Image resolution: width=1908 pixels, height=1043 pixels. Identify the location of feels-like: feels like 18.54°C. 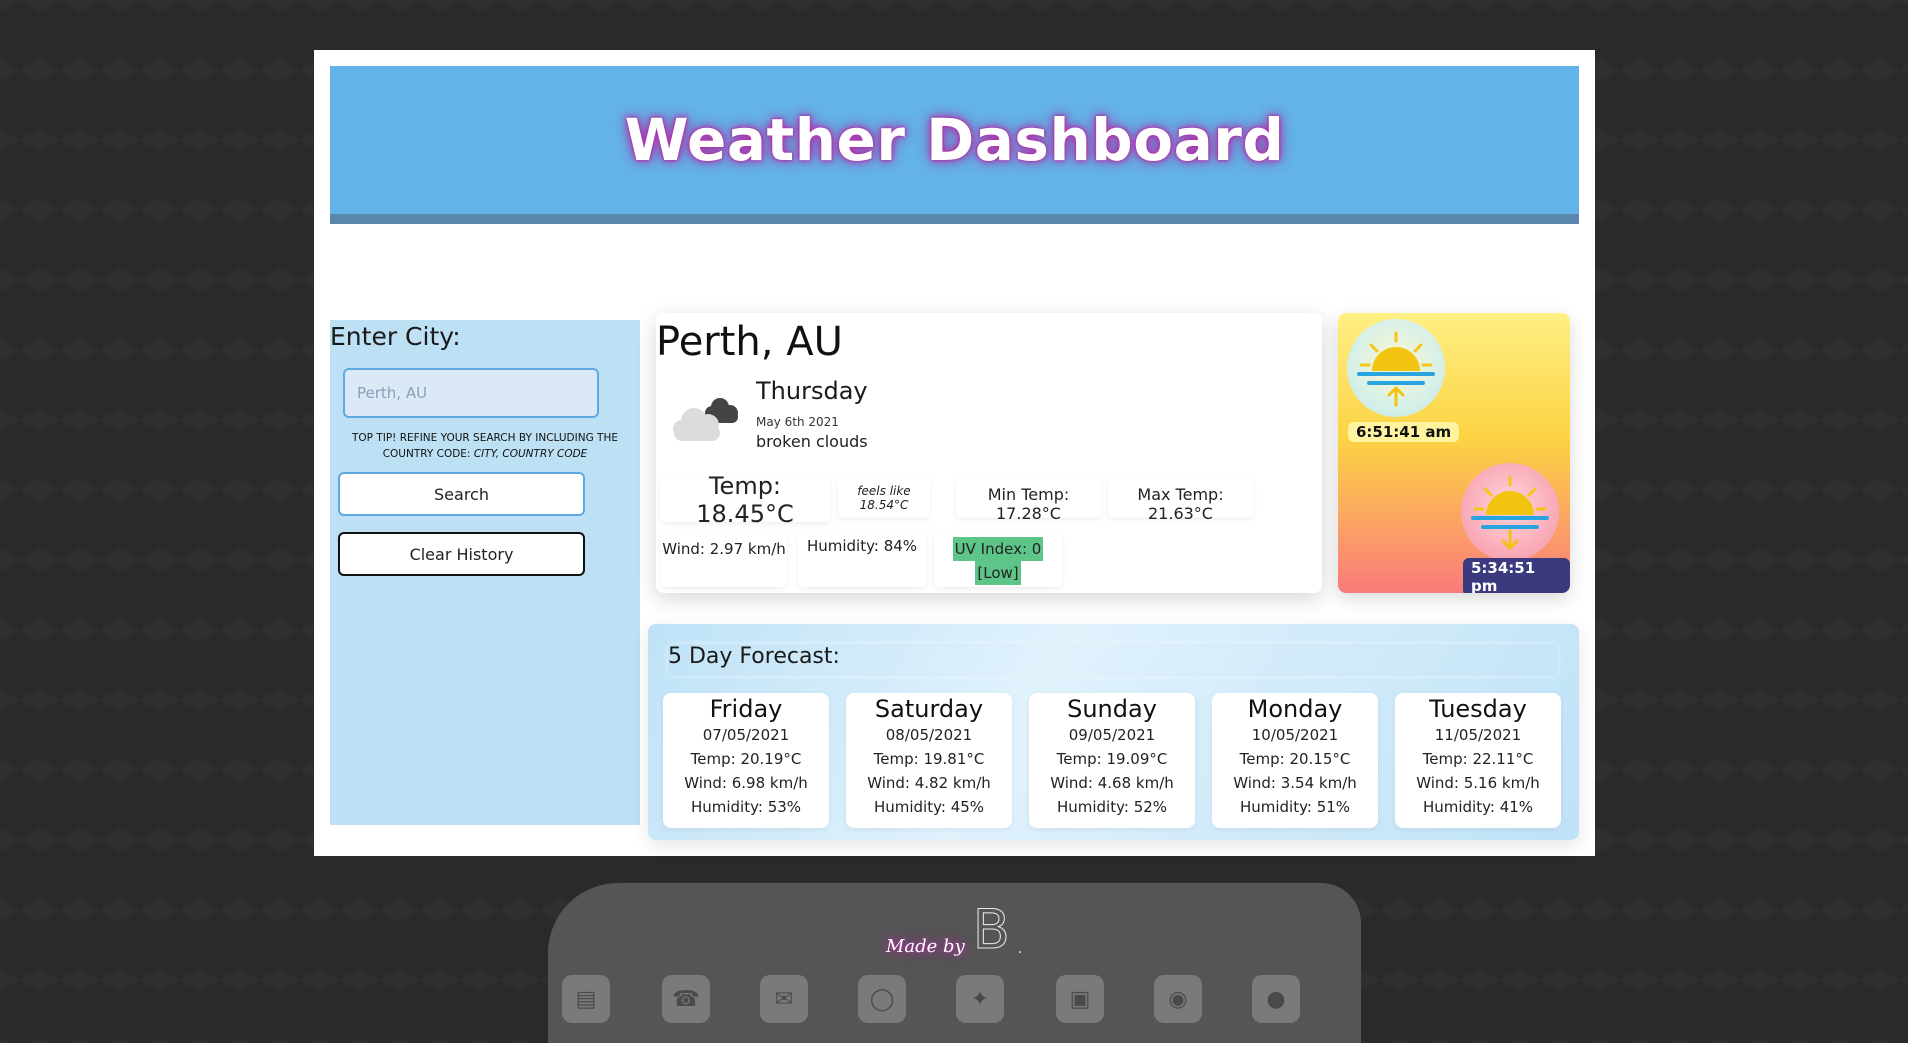
(884, 498).